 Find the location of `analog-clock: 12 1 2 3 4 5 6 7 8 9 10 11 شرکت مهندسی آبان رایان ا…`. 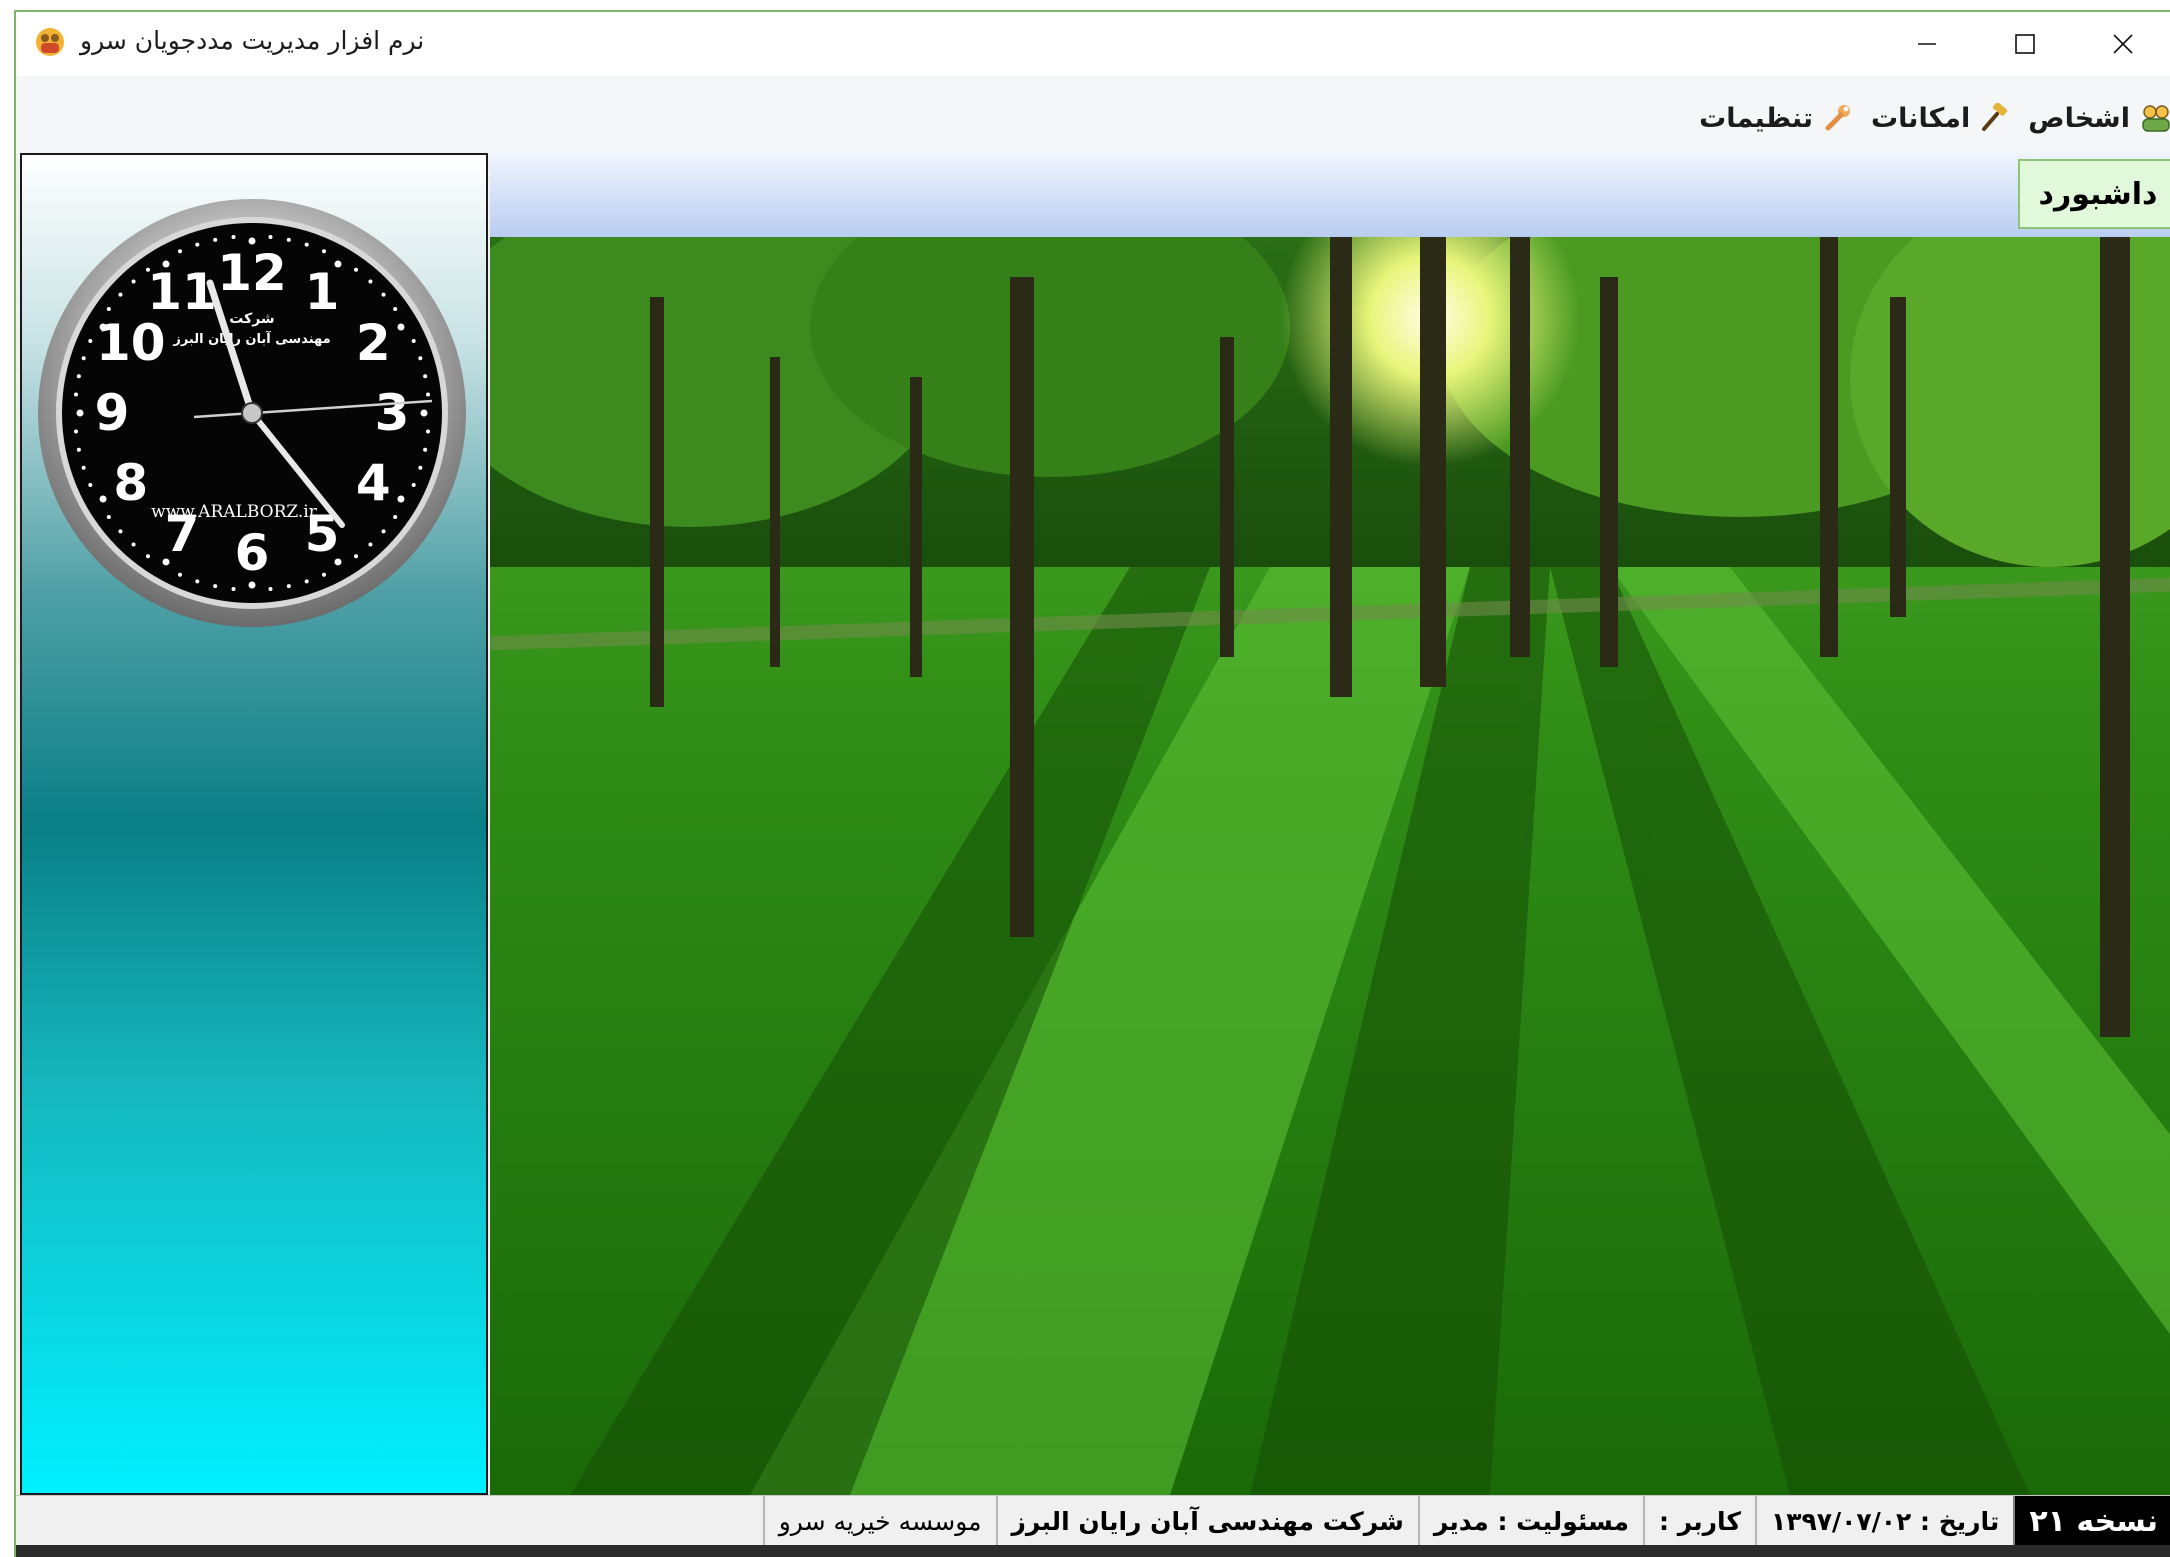

analog-clock: 12 1 2 3 4 5 6 7 8 9 10 11 شرکت مهندسی آبان رایان ا… is located at coordinates (252, 413).